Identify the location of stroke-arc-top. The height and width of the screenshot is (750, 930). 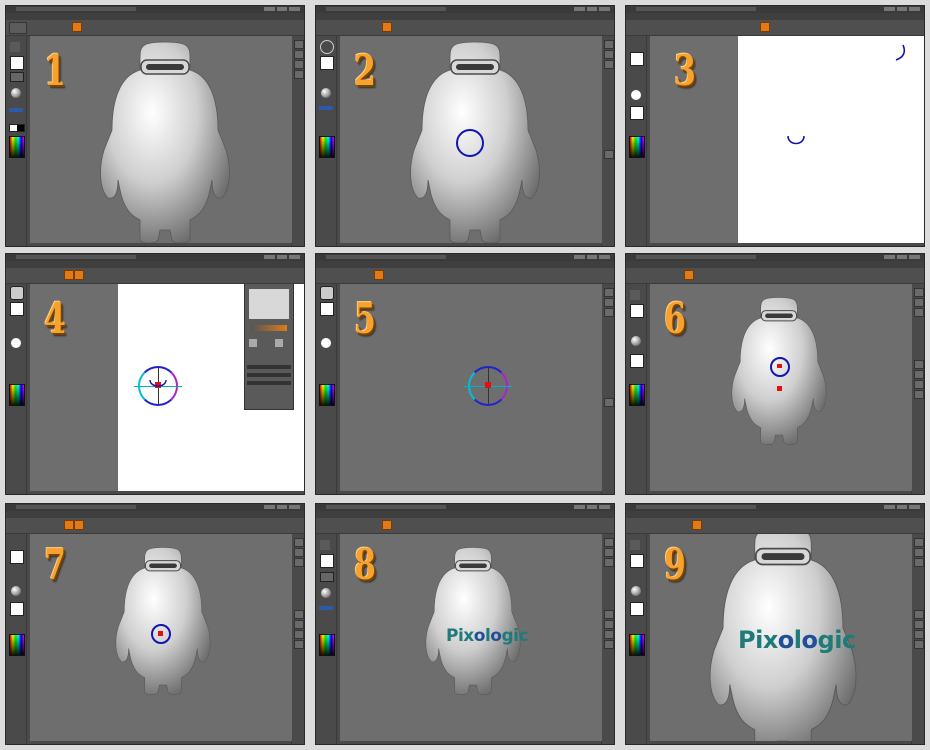
(900, 52).